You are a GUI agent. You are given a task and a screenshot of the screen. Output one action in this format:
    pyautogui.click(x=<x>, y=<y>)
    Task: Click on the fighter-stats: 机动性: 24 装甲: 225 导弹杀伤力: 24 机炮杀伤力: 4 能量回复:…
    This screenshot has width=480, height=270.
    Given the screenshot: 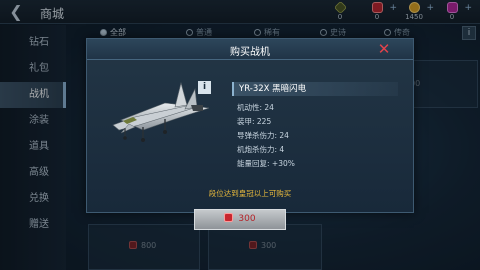 What is the action you would take?
    pyautogui.click(x=317, y=136)
    